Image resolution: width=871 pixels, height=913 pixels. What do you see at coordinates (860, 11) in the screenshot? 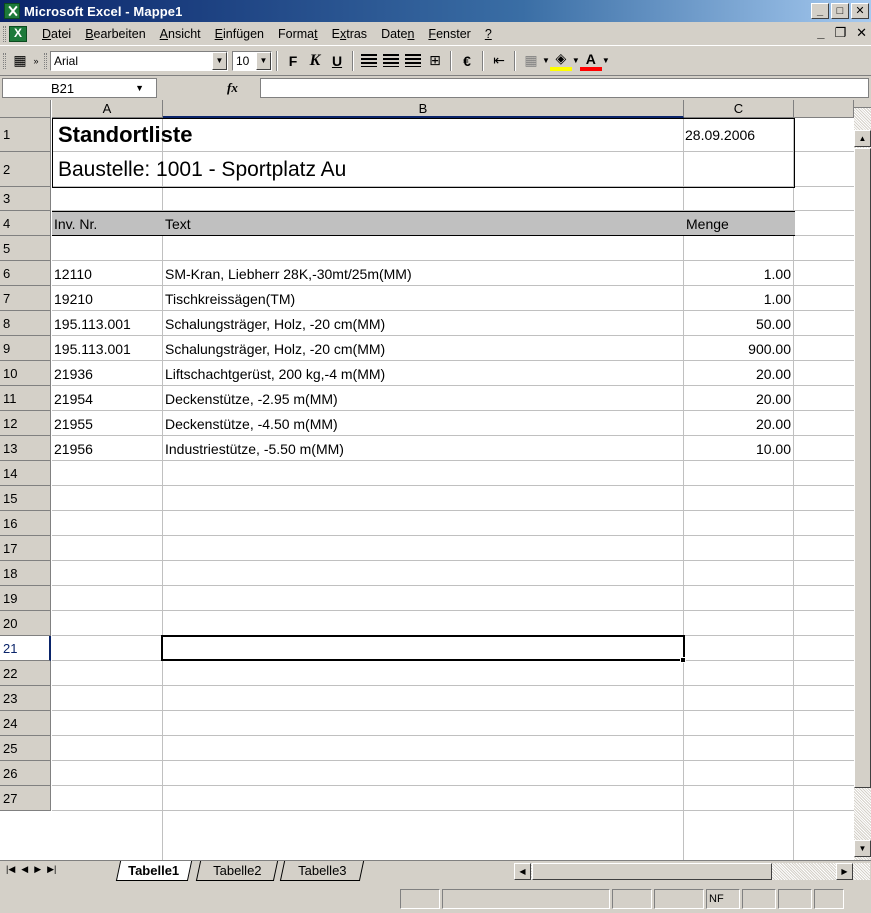
I see `close-button: ✕` at bounding box center [860, 11].